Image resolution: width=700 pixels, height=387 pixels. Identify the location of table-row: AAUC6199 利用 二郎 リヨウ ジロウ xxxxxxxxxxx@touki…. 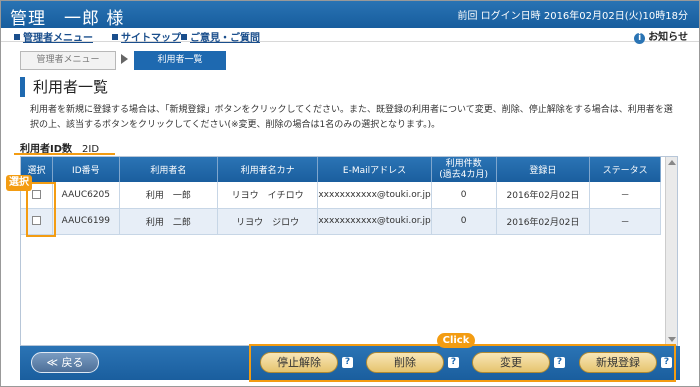
(341, 221).